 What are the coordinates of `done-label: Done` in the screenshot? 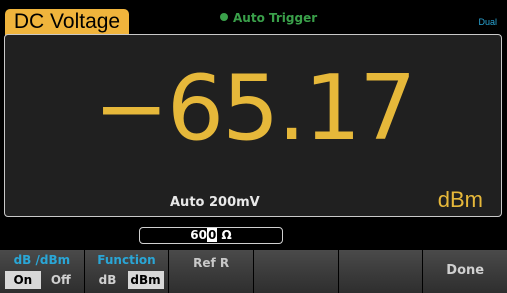 It's located at (465, 270).